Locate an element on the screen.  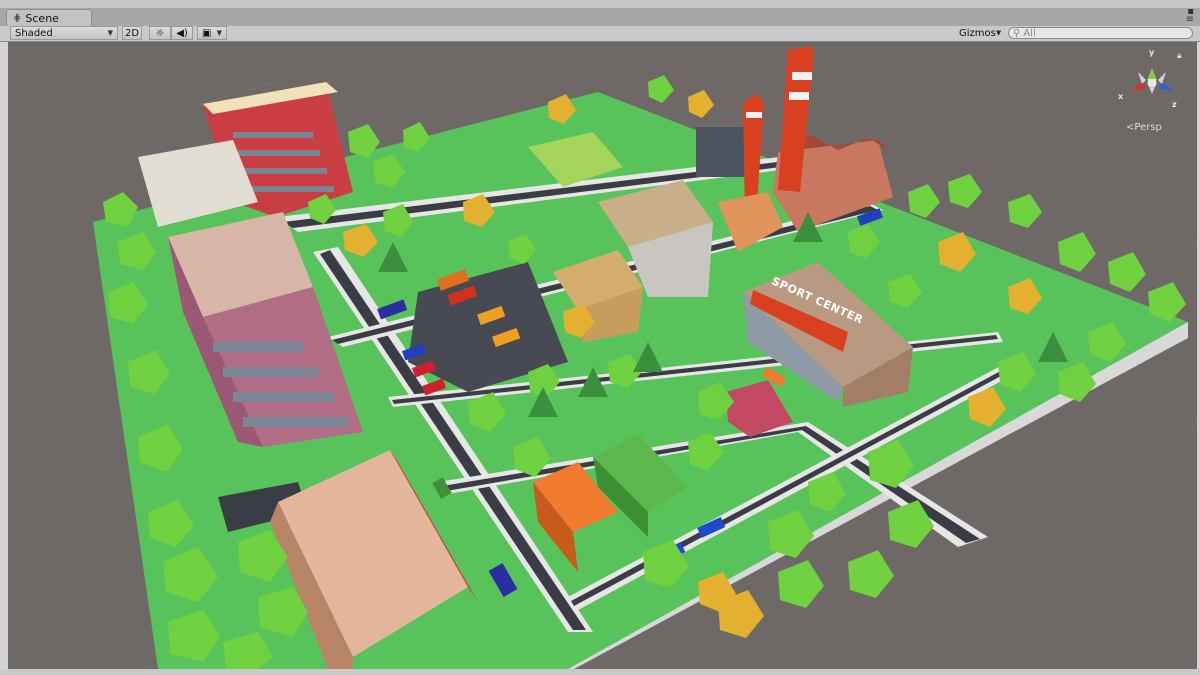
image-effects-icon: ▣ is located at coordinates (207, 33).